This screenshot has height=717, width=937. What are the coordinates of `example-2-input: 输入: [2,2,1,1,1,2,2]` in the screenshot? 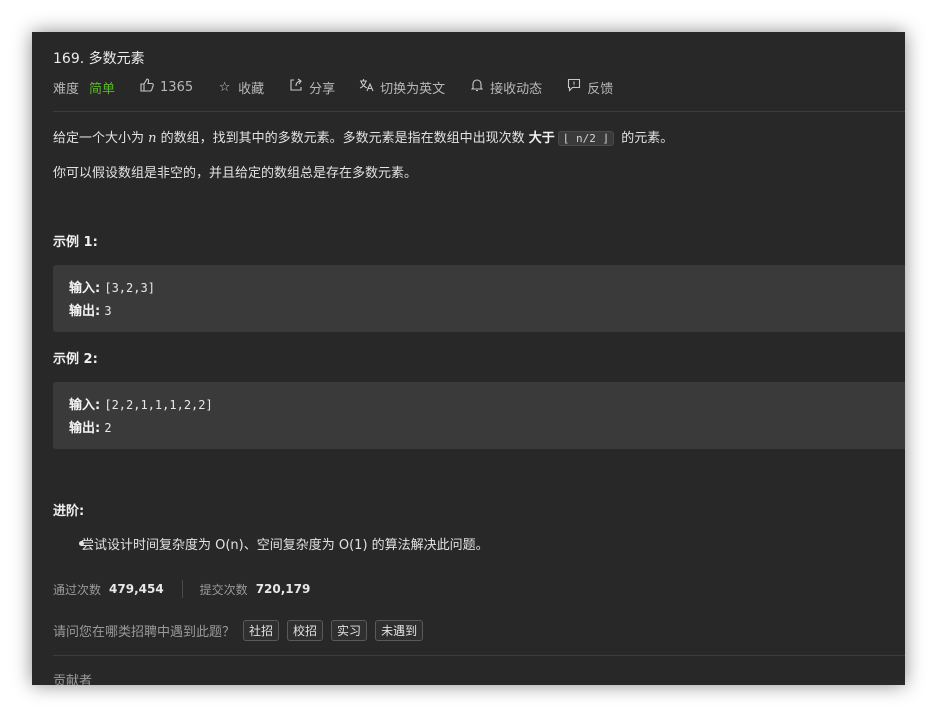 It's located at (141, 403).